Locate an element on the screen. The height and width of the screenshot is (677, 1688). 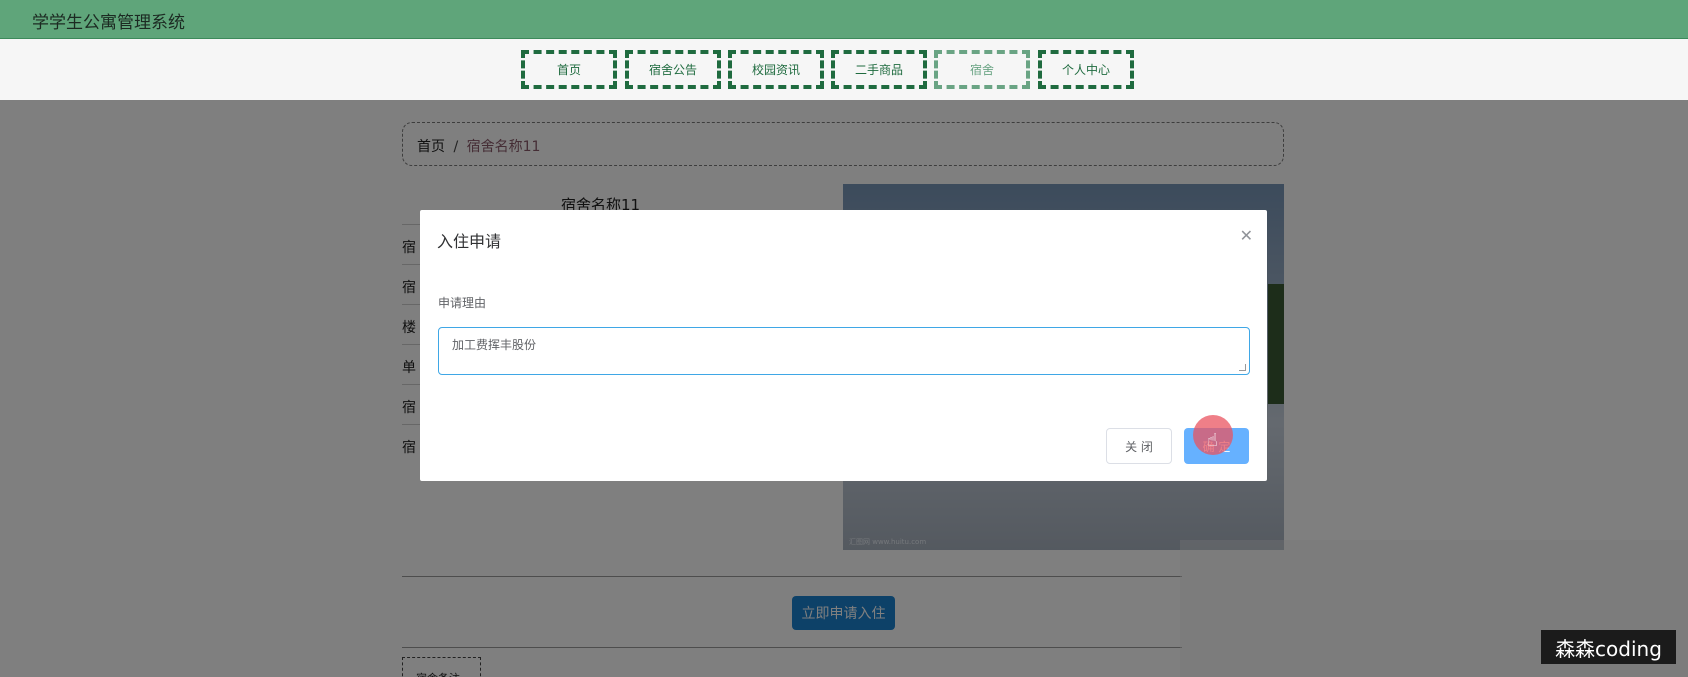
main-navigation: 首页 宿舍公告 校园资讯 二手商品 宿舍 个人中心 is located at coordinates (844, 69).